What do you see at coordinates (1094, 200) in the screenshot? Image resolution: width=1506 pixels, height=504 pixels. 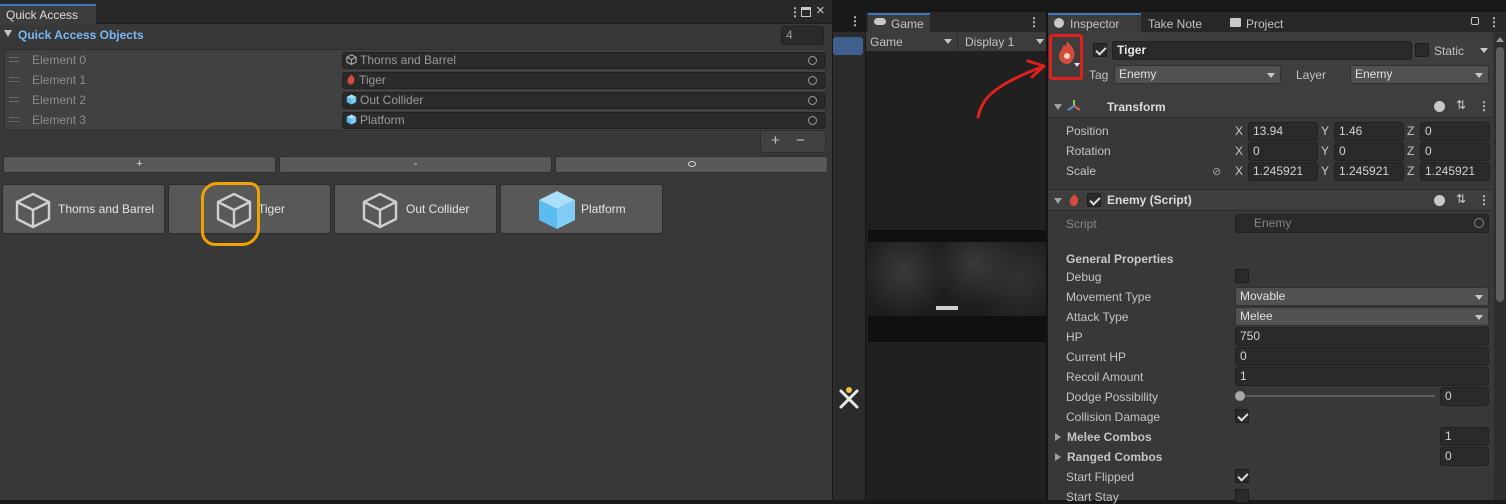 I see `enemy-enabled-checkbox` at bounding box center [1094, 200].